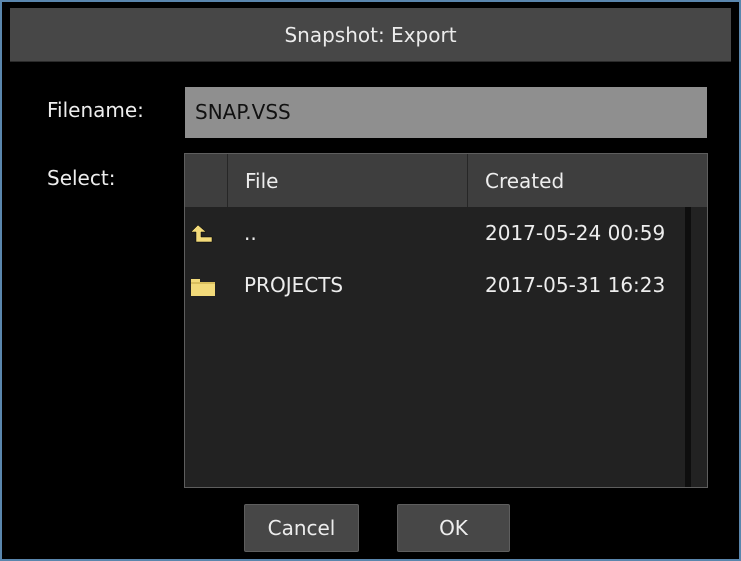 This screenshot has width=741, height=561. I want to click on dialog-title: Snapshot: Export, so click(370, 34).